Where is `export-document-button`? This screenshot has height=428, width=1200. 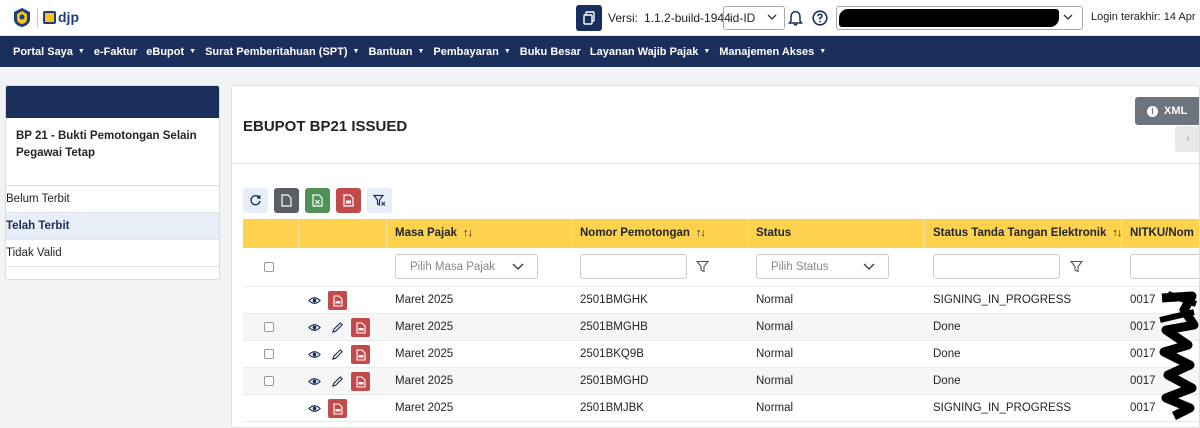 export-document-button is located at coordinates (286, 200).